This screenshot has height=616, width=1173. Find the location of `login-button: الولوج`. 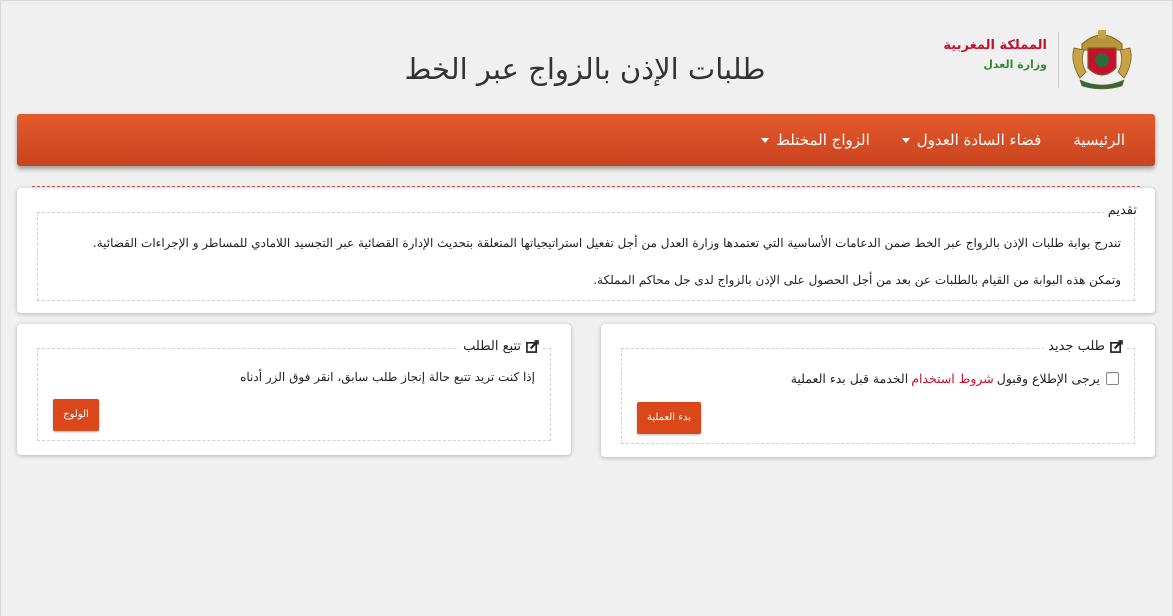

login-button: الولوج is located at coordinates (76, 415).